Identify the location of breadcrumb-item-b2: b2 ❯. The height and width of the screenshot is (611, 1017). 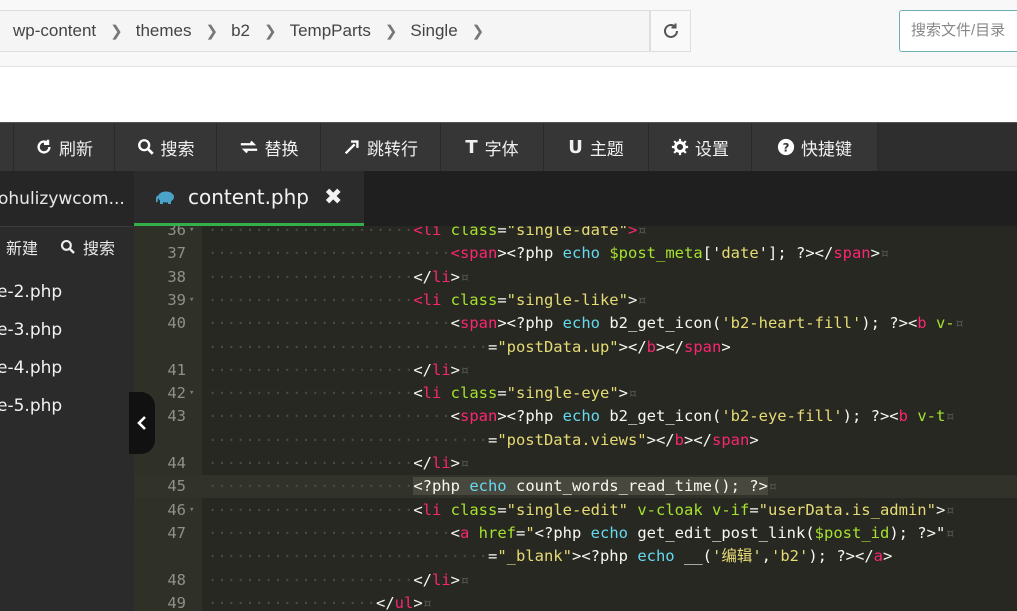
(260, 31).